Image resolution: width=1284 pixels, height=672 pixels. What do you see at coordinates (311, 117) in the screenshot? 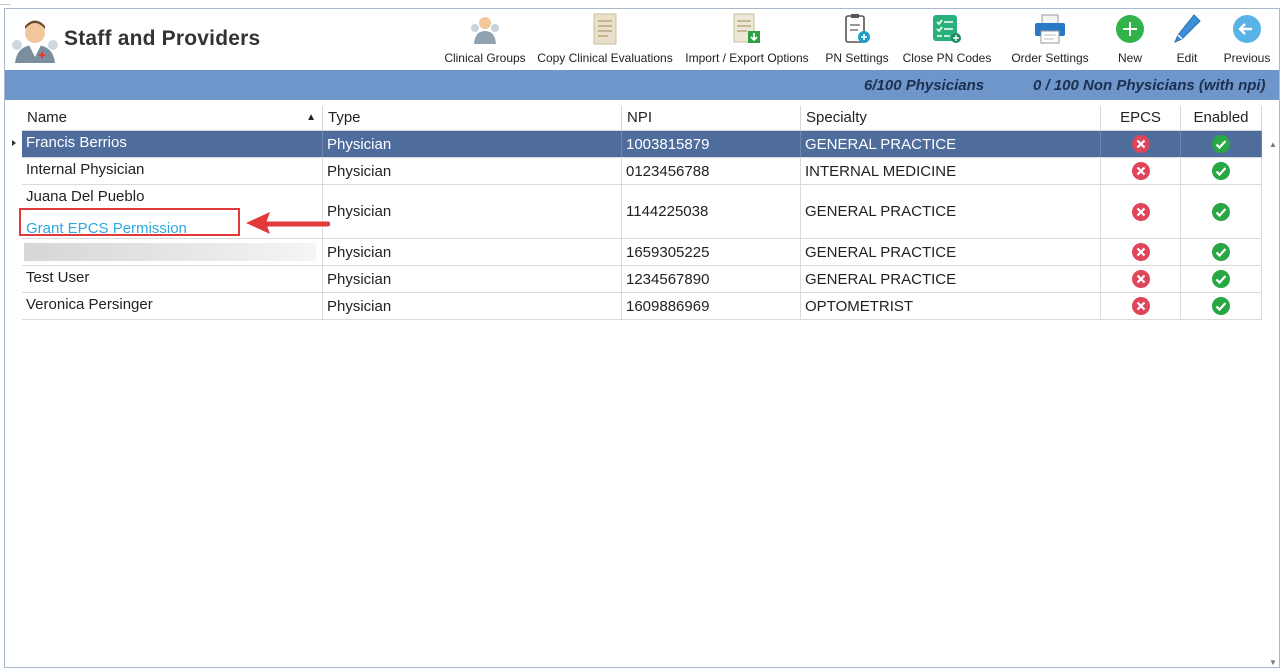
I see `sort-ascending-icon: ▲` at bounding box center [311, 117].